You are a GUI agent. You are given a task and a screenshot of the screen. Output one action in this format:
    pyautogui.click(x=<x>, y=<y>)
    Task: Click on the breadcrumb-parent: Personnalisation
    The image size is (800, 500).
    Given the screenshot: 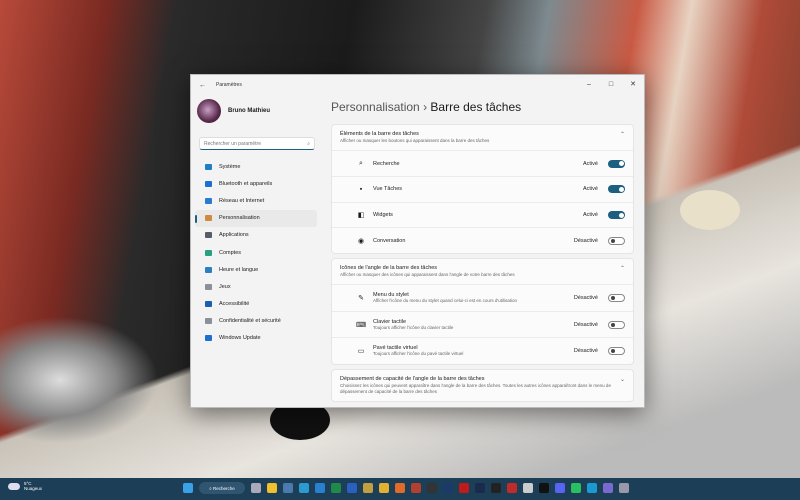 What is the action you would take?
    pyautogui.click(x=375, y=107)
    